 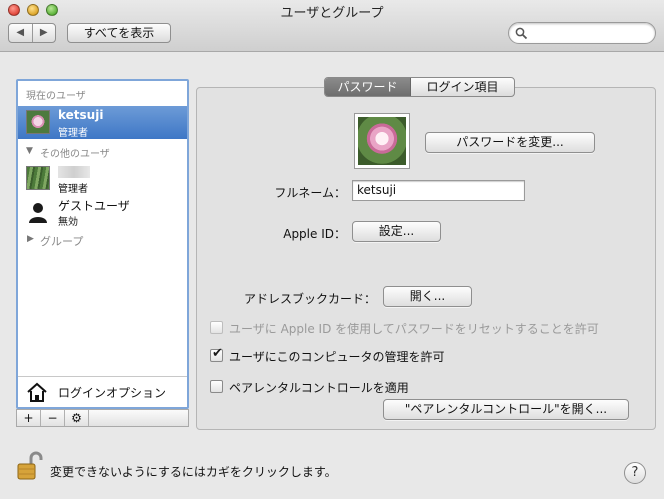 What do you see at coordinates (81, 115) in the screenshot?
I see `user-name: ketsuji` at bounding box center [81, 115].